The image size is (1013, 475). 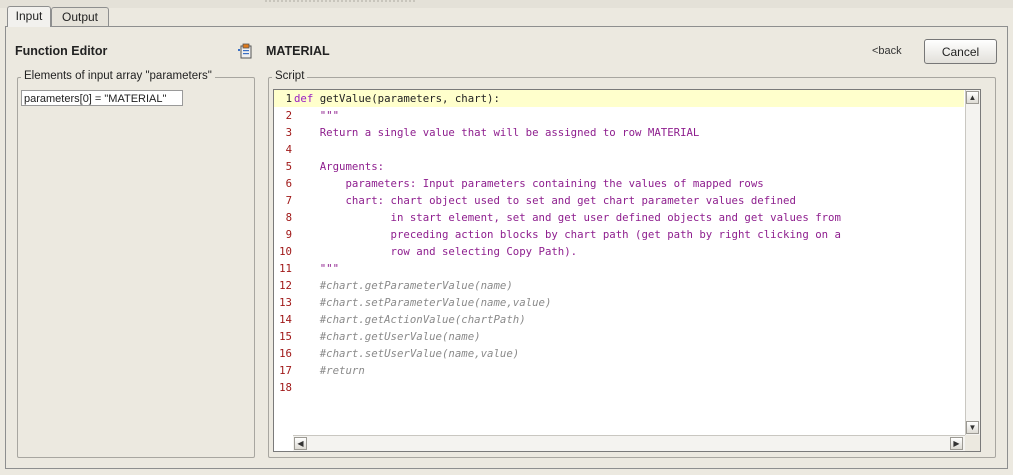 What do you see at coordinates (619, 285) in the screenshot?
I see `code-line: 12 #chart.getParameterValue(name)` at bounding box center [619, 285].